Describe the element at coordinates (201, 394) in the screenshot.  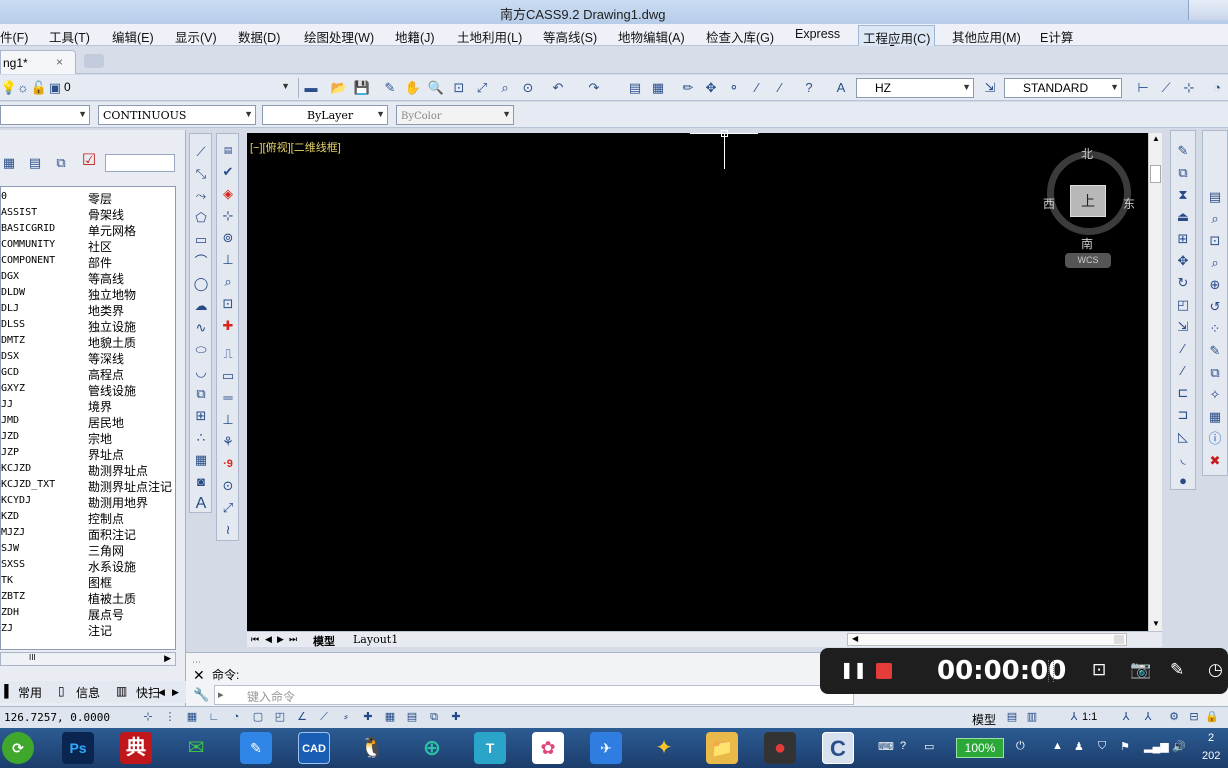
I see `insert-block-icon: ⧉` at that location.